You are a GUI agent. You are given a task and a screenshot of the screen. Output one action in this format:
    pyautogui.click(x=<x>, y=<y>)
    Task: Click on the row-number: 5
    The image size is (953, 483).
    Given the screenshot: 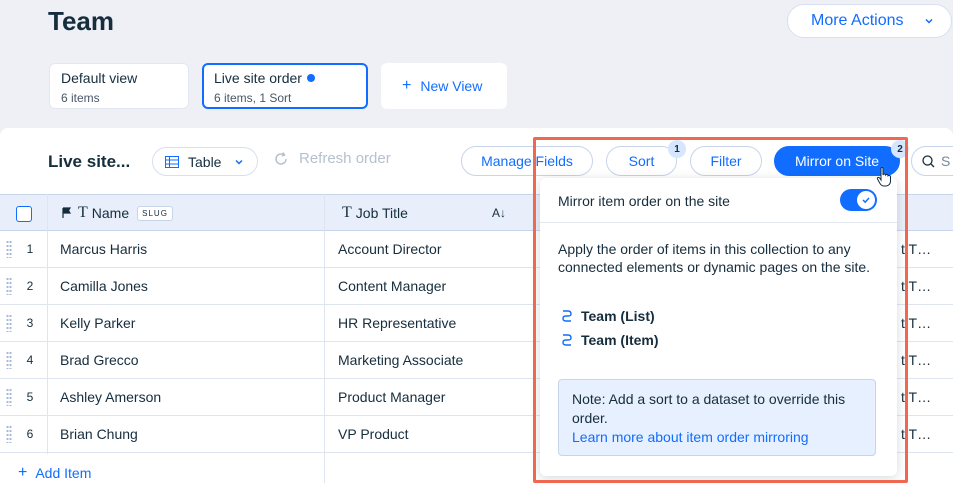 What is the action you would take?
    pyautogui.click(x=30, y=397)
    